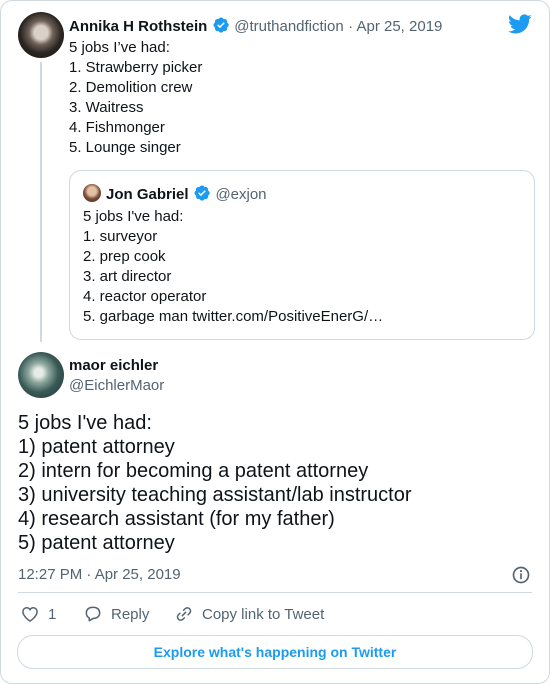 The width and height of the screenshot is (550, 684). Describe the element at coordinates (145, 296) in the screenshot. I see `quoted-tweet-line: 4. reactor operator` at that location.